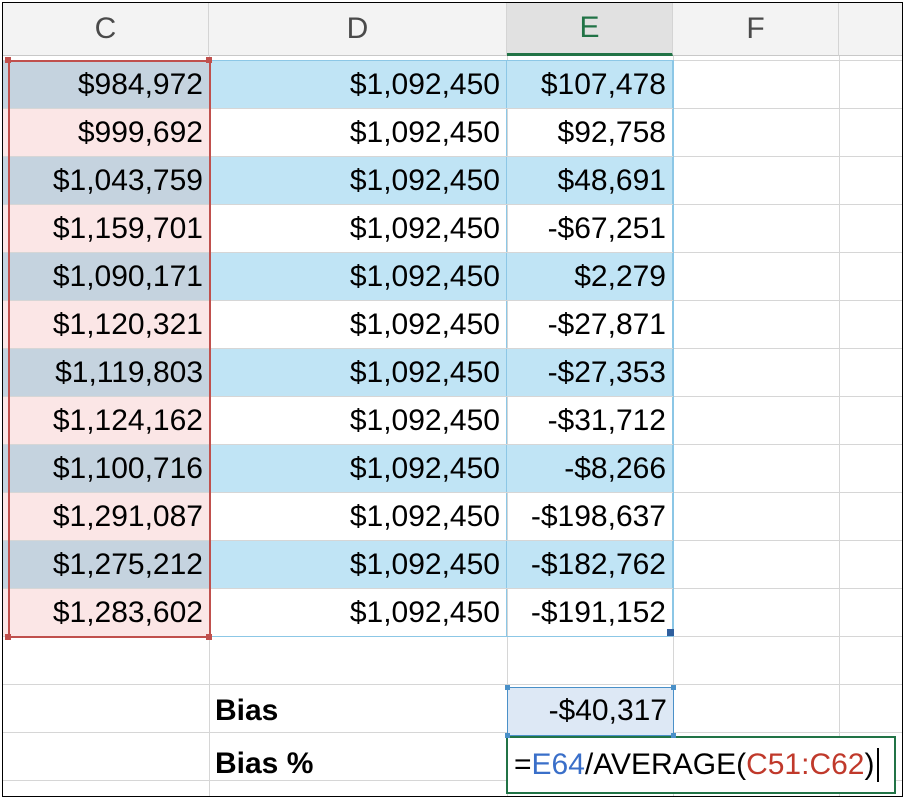  I want to click on range-handle-top-left, so click(8, 60).